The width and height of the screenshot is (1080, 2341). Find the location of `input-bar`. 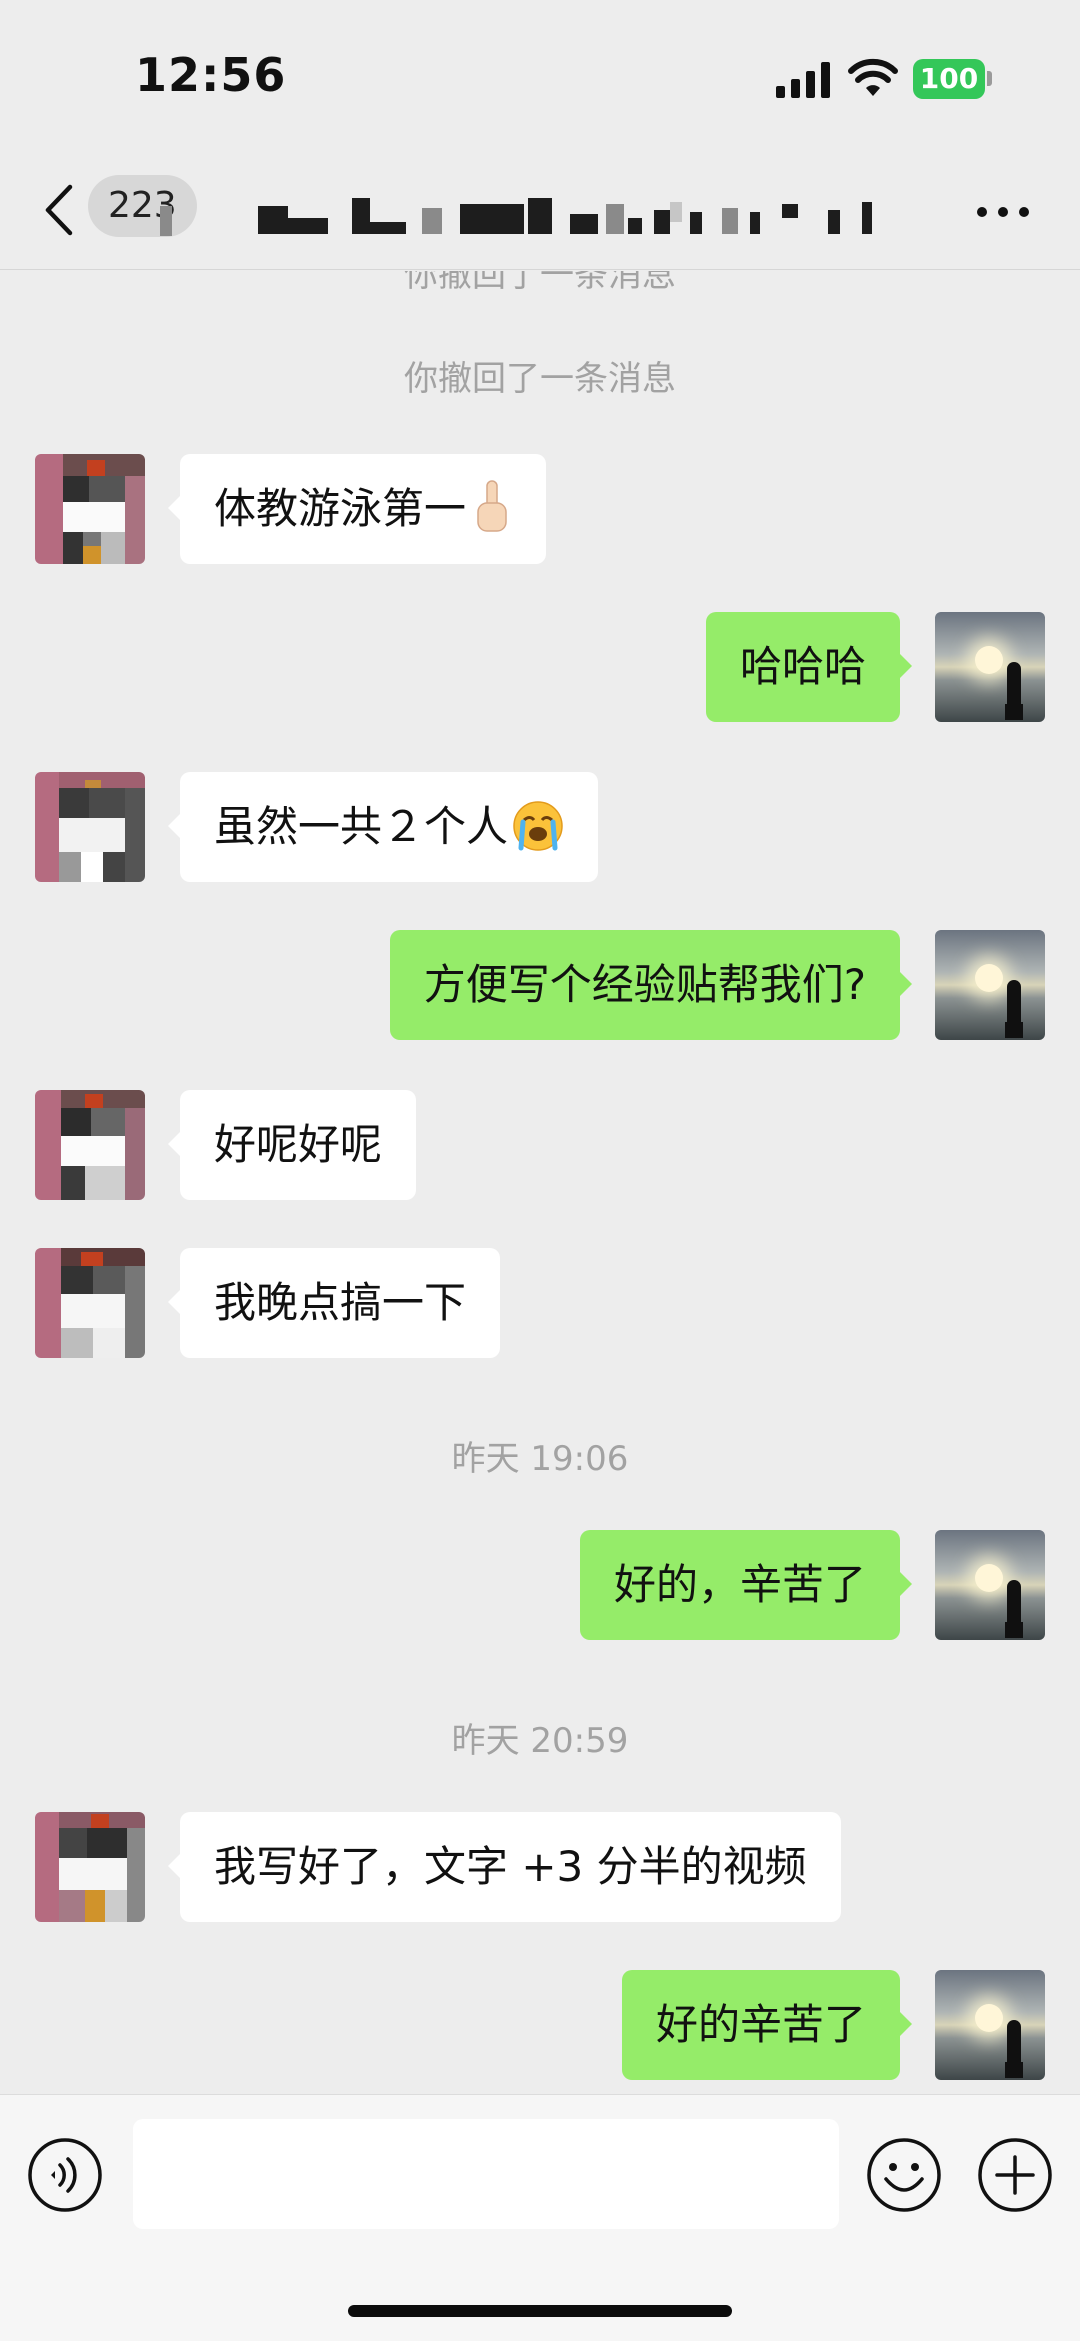

input-bar is located at coordinates (540, 2217).